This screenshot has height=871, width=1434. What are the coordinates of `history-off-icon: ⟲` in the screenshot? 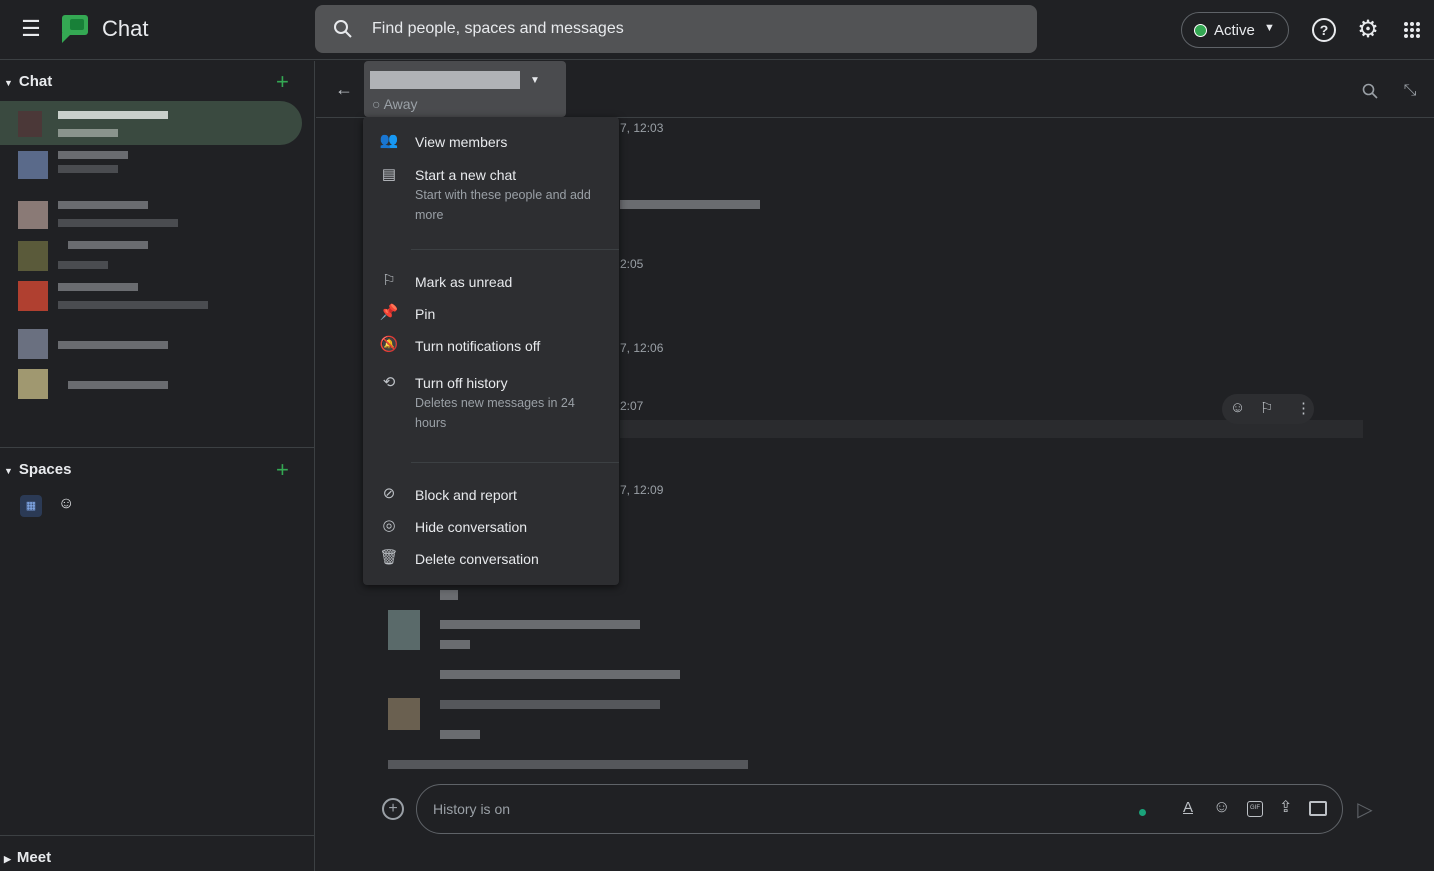 It's located at (389, 382).